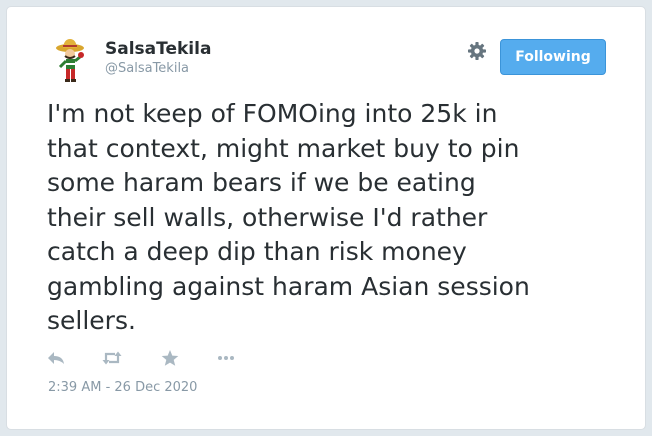  What do you see at coordinates (226, 358) in the screenshot?
I see `more-icon` at bounding box center [226, 358].